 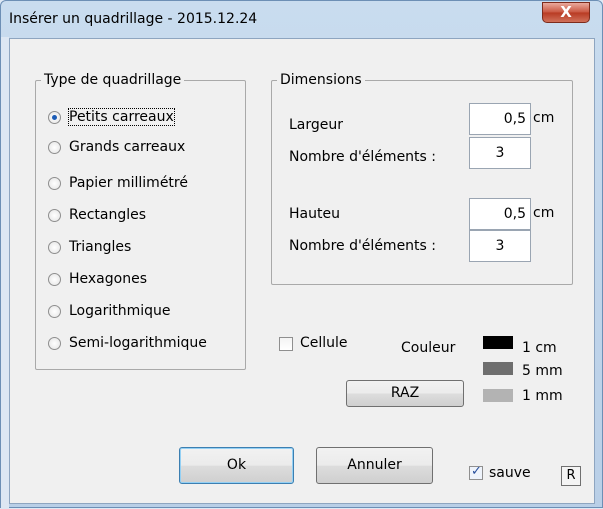 I want to click on color-label-1mm: 1 mm, so click(x=542, y=396).